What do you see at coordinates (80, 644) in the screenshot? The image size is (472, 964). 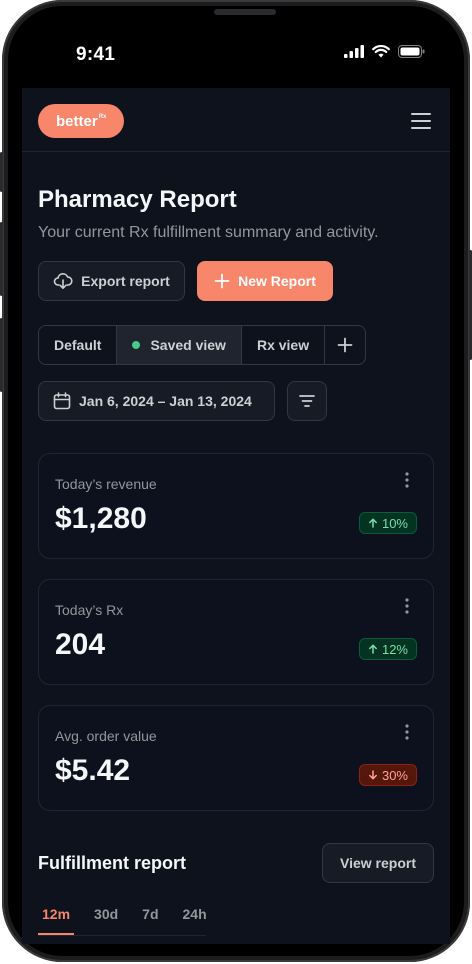 I see `metric-value: 204` at bounding box center [80, 644].